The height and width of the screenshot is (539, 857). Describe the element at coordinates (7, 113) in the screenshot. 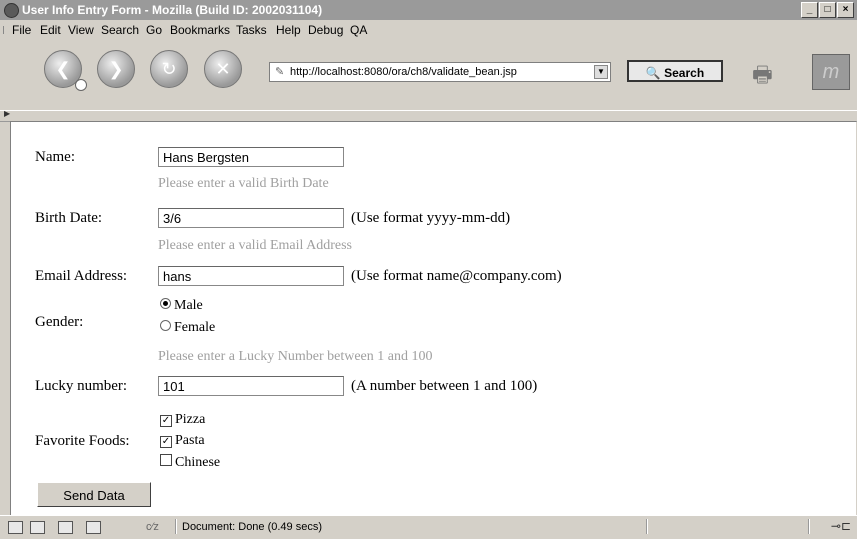

I see `toolbar-collapse-icon: ▶` at that location.